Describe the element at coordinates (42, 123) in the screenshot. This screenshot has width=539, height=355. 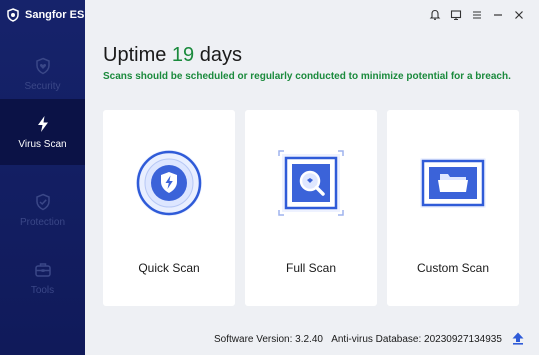
I see `lightning-icon` at that location.